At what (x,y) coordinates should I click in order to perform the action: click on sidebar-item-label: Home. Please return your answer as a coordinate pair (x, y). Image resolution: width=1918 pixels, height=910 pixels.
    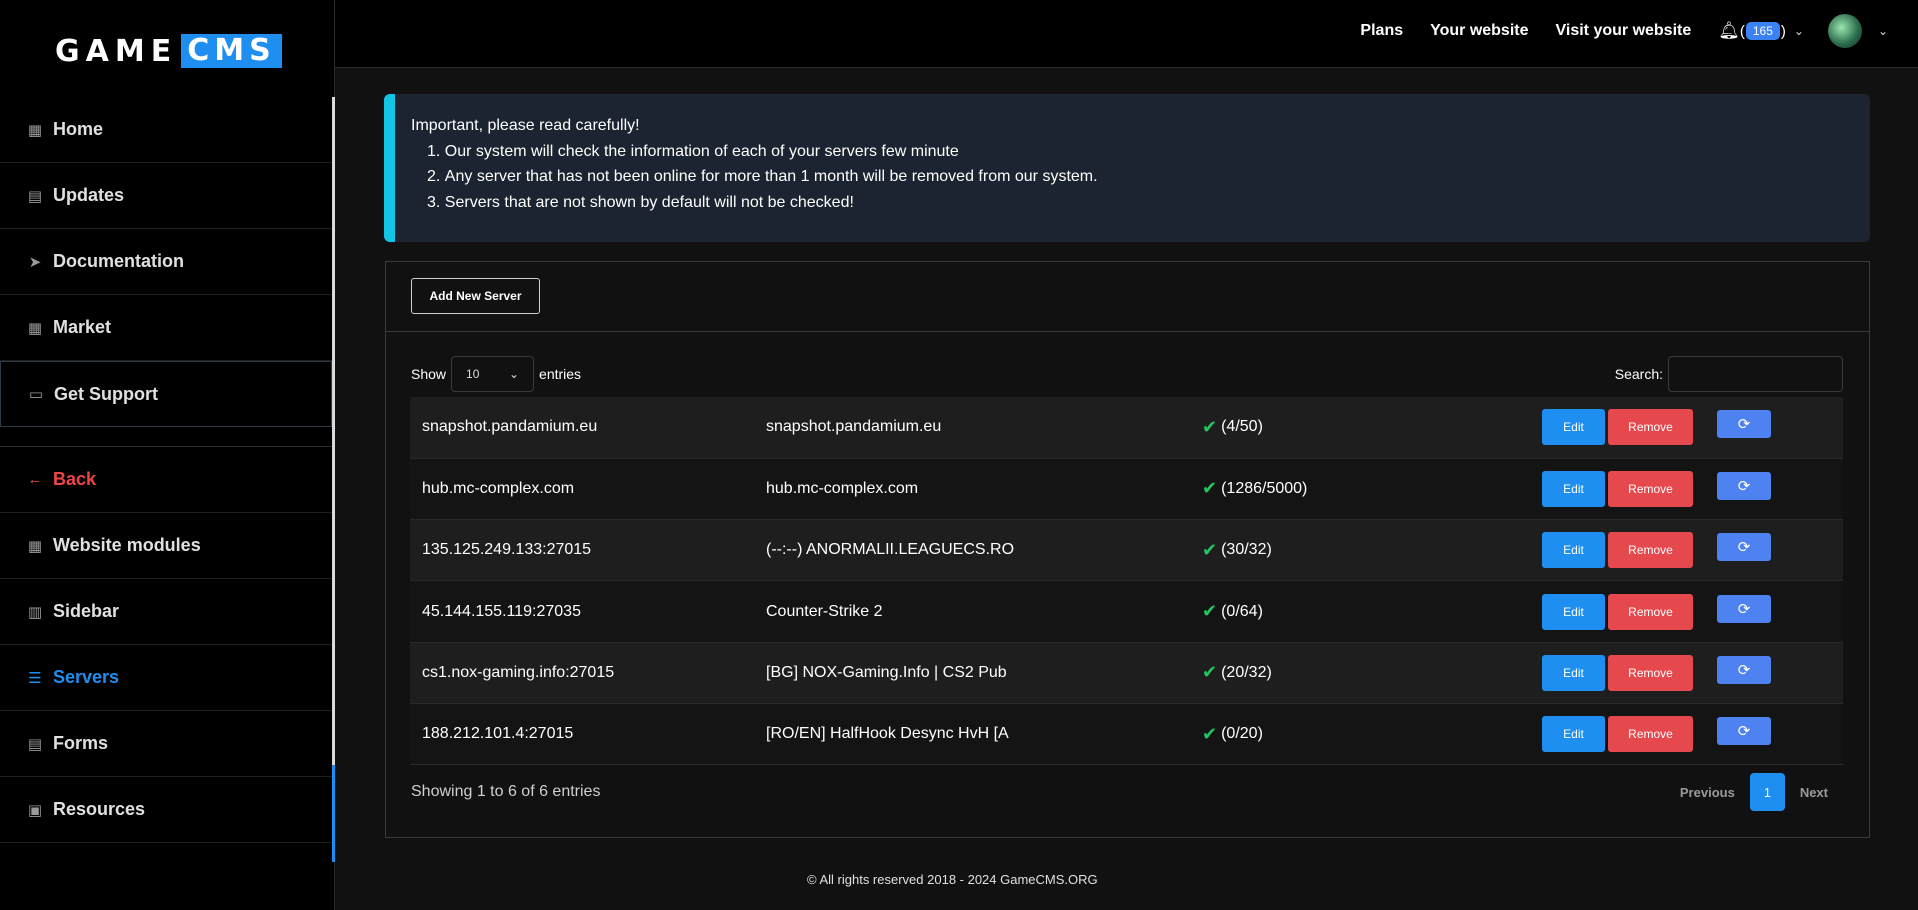
    Looking at the image, I should click on (78, 129).